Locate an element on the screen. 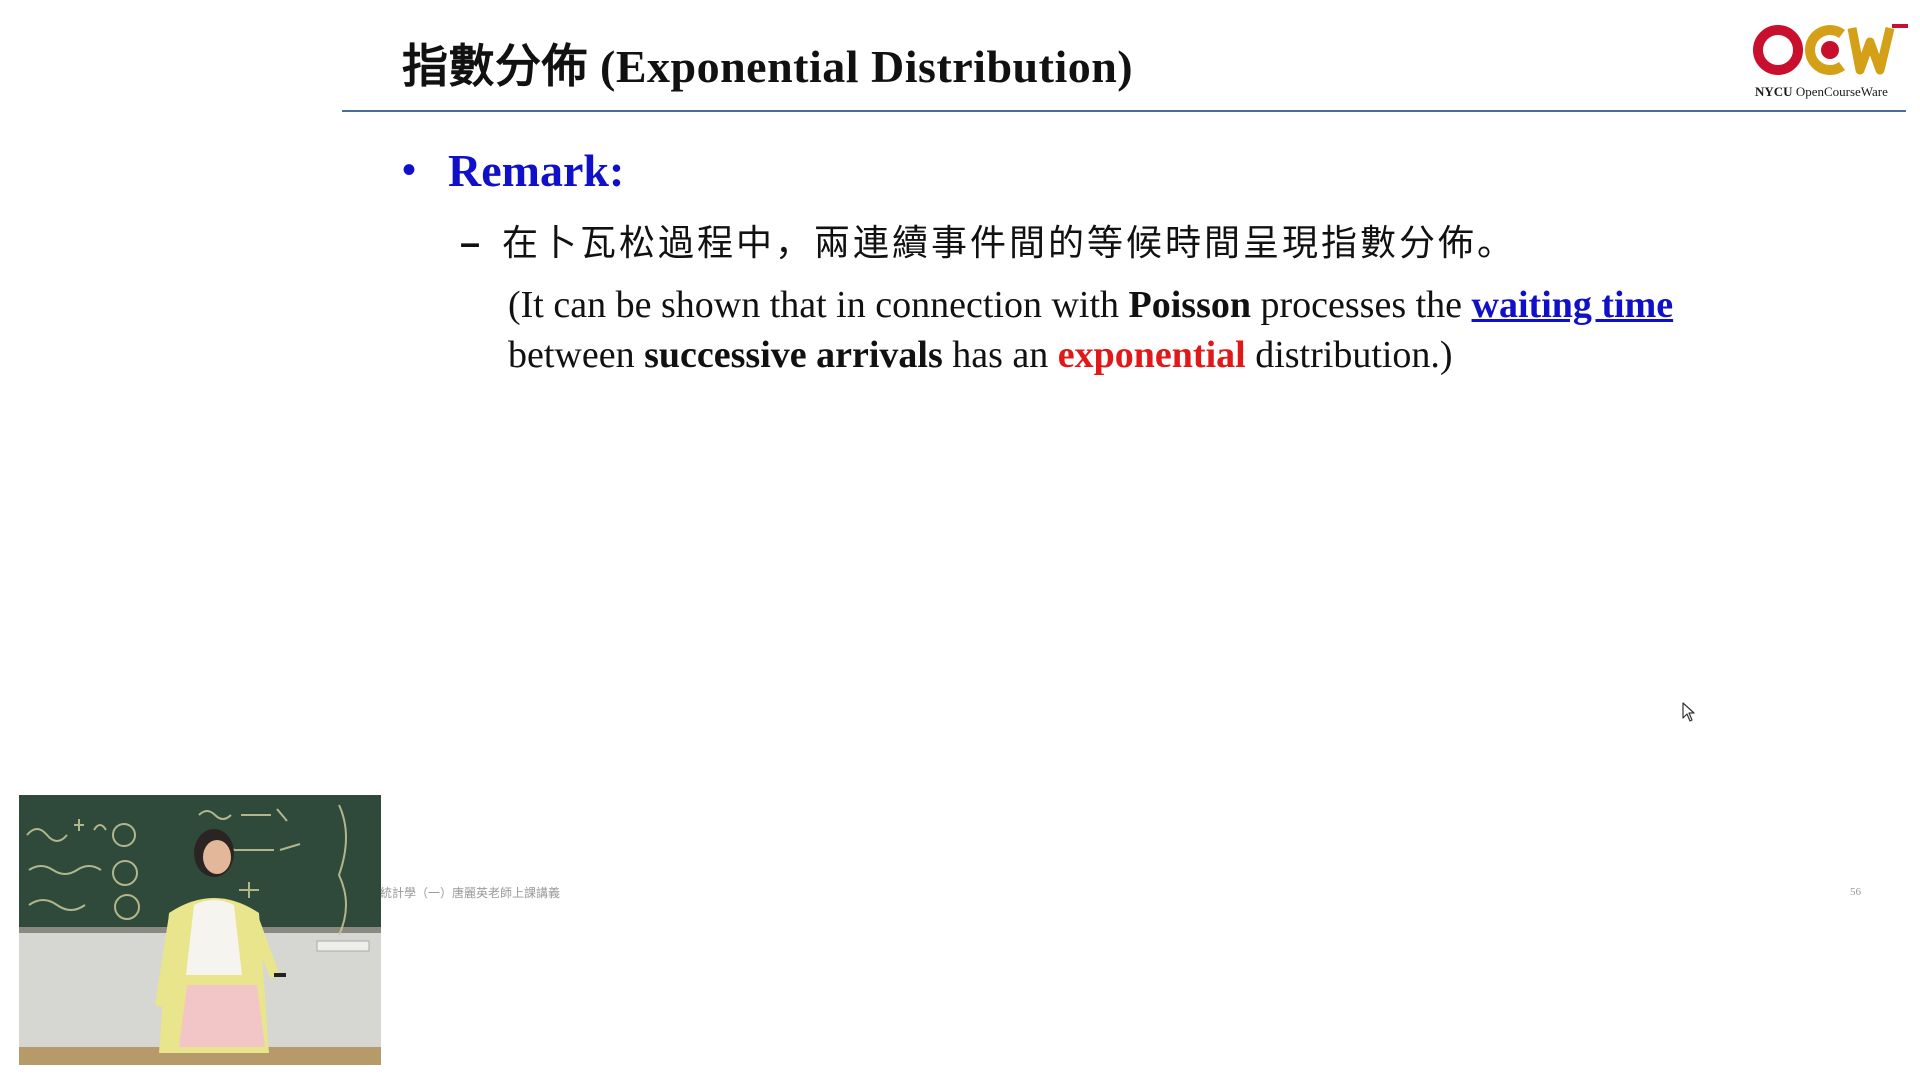  keyword-exponential: exponential is located at coordinates (1151, 355).